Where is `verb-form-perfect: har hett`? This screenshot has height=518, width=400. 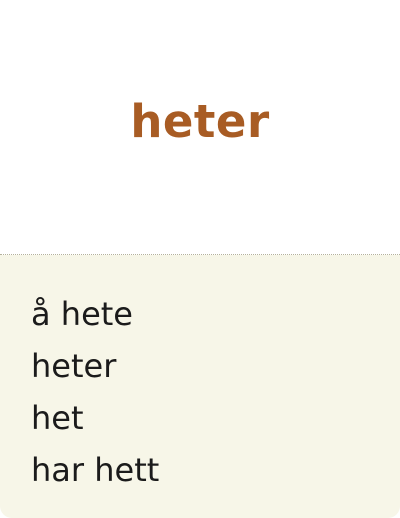
verb-form-perfect: har hett is located at coordinates (95, 470).